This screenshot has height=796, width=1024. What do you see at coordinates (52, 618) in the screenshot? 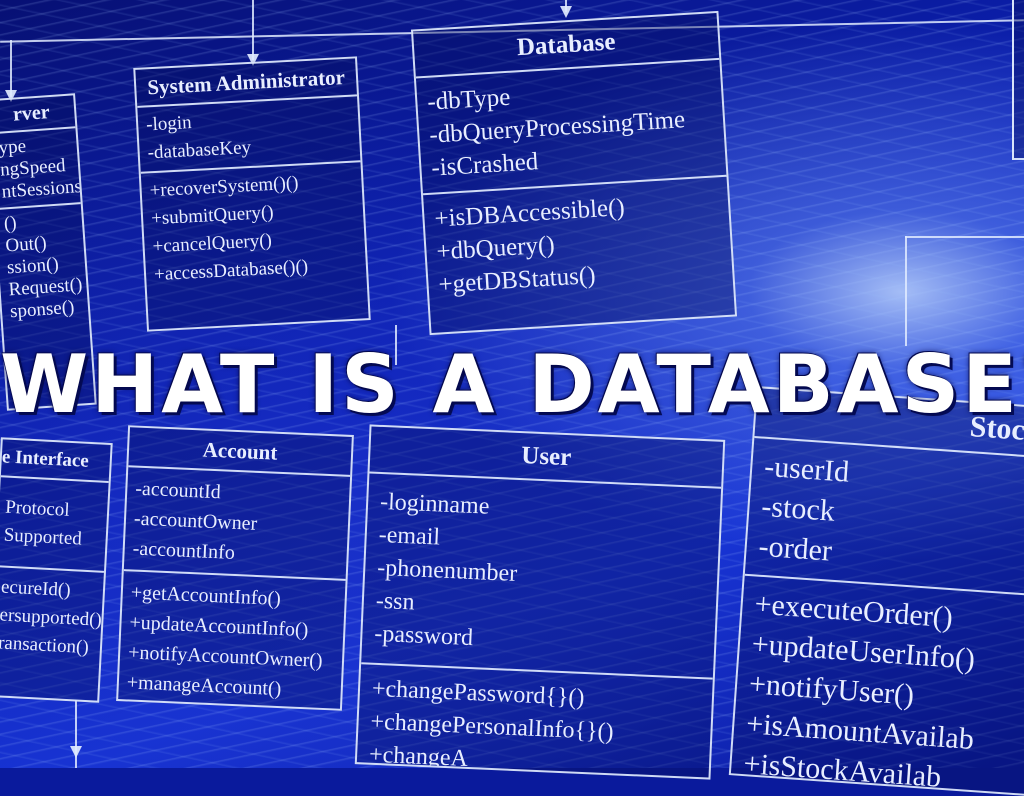
I see `methods-section: ecureId() ersupported() ransaction()` at bounding box center [52, 618].